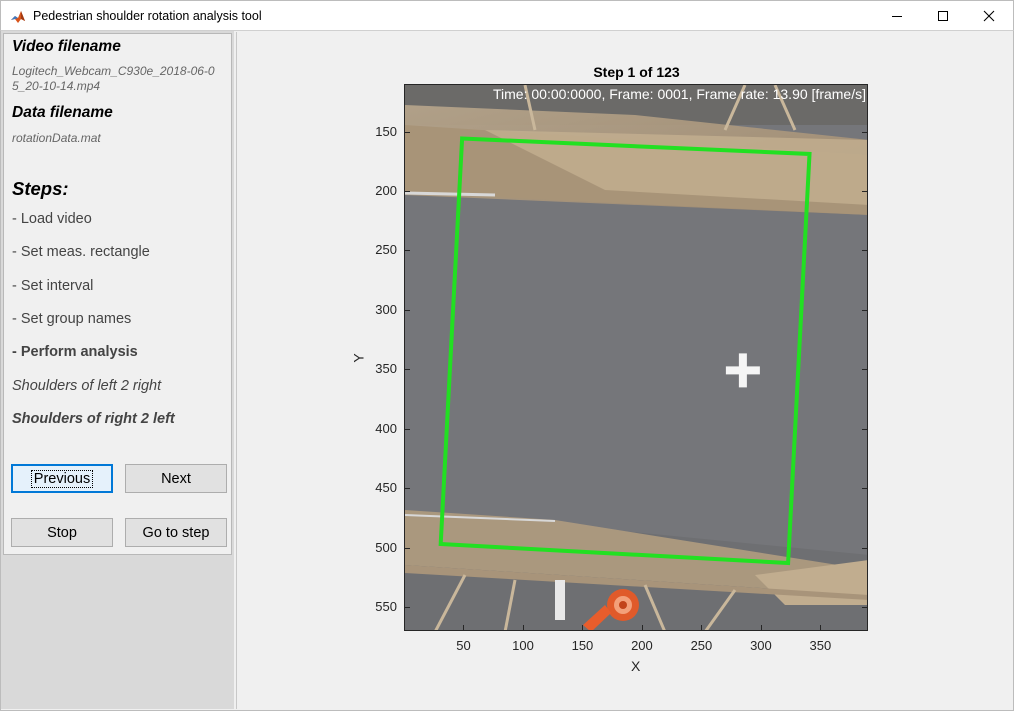  Describe the element at coordinates (386, 428) in the screenshot. I see `y-tick-label: 400` at that location.